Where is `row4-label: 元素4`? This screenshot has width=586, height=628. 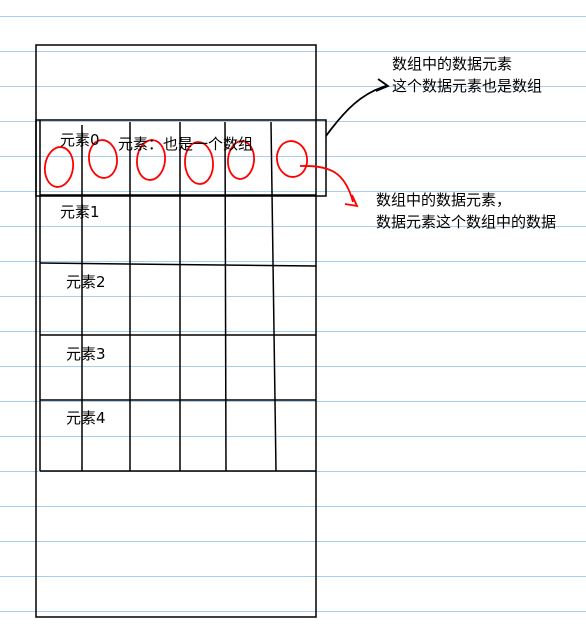
row4-label: 元素4 is located at coordinates (86, 418).